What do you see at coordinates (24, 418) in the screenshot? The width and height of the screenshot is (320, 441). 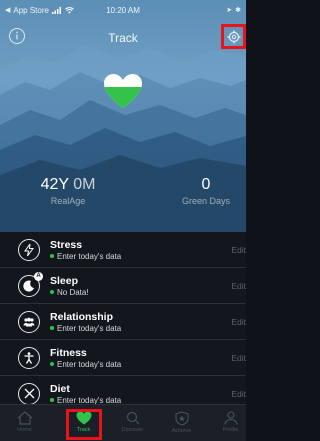 I see `home-icon` at bounding box center [24, 418].